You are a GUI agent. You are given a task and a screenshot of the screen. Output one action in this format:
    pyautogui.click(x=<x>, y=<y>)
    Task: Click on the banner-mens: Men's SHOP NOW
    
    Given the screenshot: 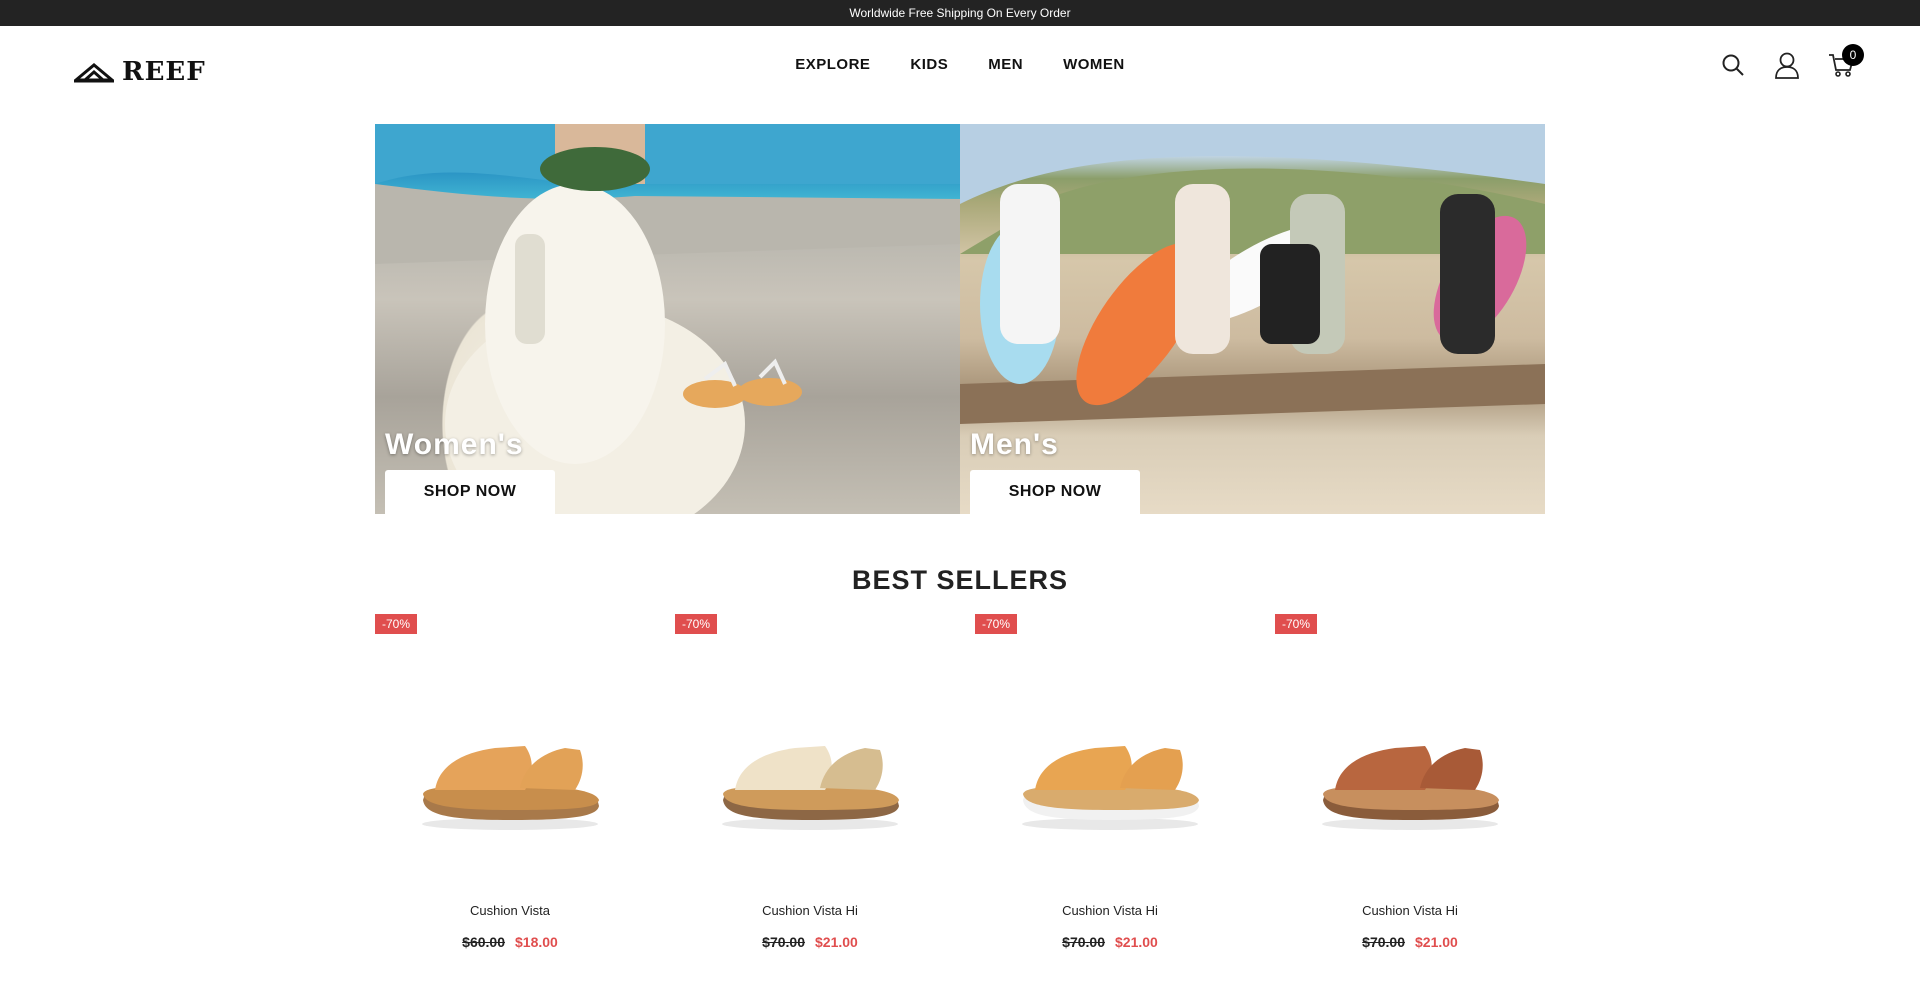 What is the action you would take?
    pyautogui.click(x=1252, y=319)
    